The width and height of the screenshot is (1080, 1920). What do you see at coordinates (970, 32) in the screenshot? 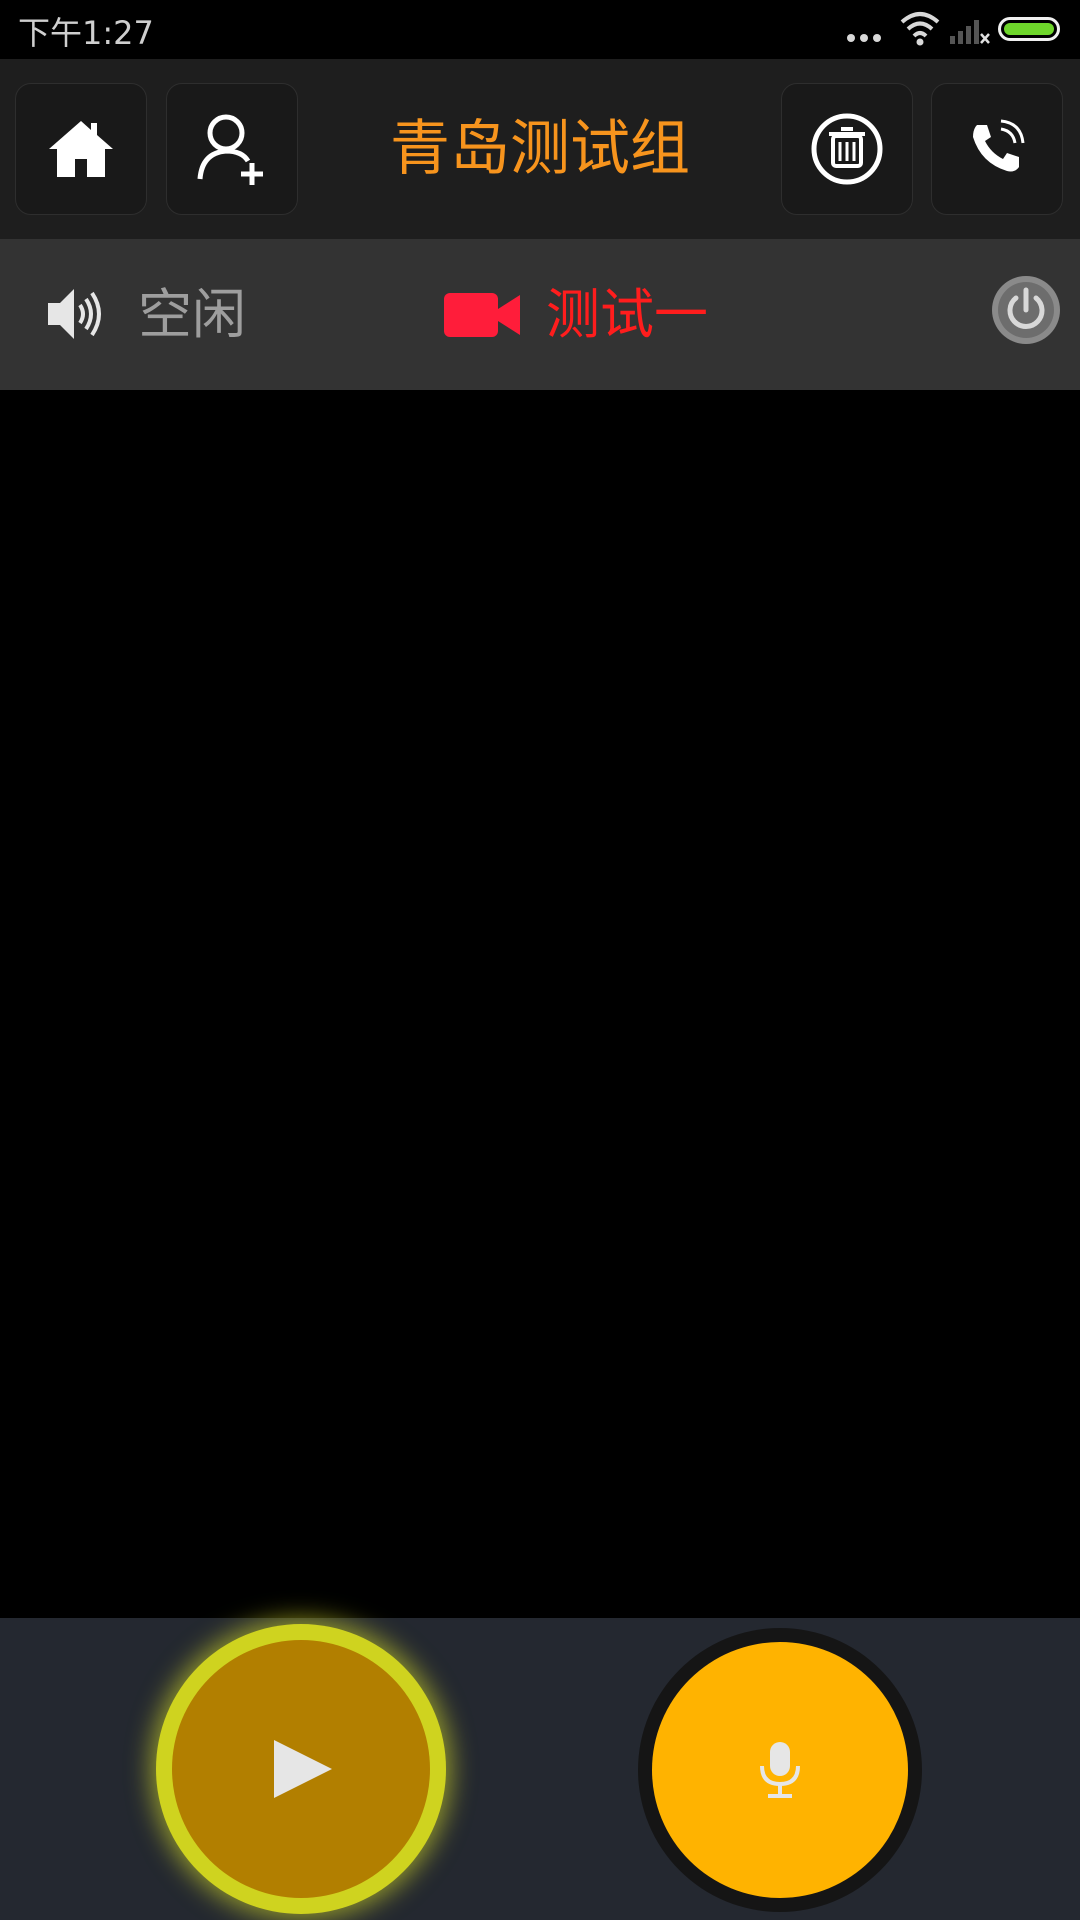
I see `no-signal-icon` at bounding box center [970, 32].